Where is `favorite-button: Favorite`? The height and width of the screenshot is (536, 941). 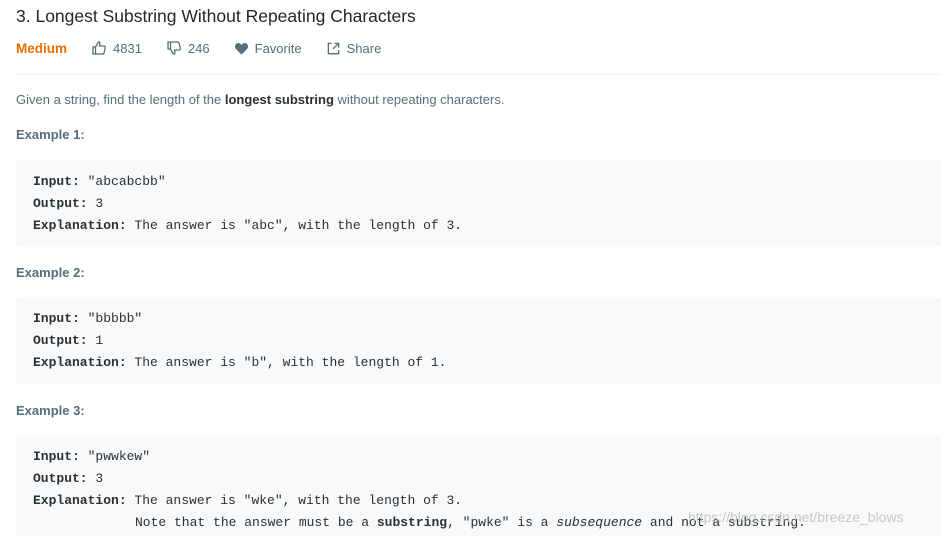
favorite-button: Favorite is located at coordinates (268, 48).